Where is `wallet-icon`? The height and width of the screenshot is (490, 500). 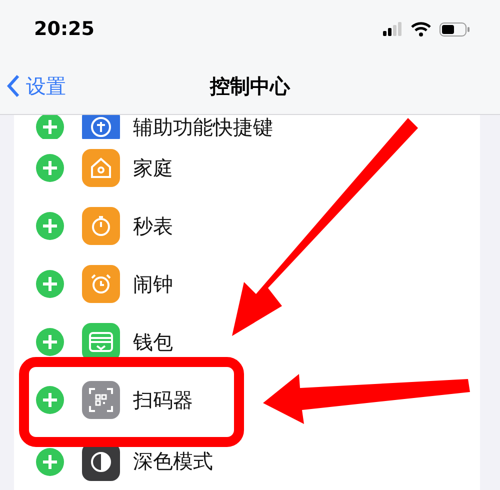
wallet-icon is located at coordinates (101, 342).